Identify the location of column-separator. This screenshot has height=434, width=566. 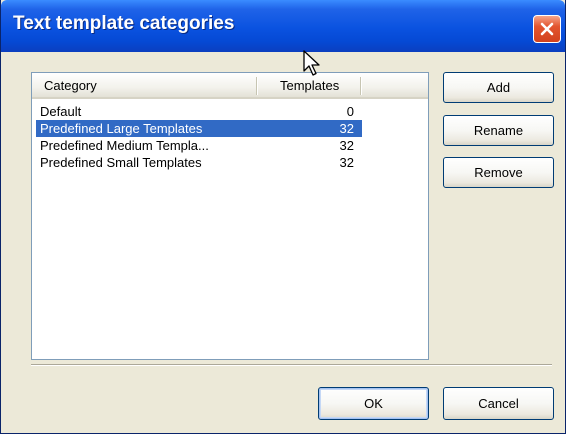
(360, 86).